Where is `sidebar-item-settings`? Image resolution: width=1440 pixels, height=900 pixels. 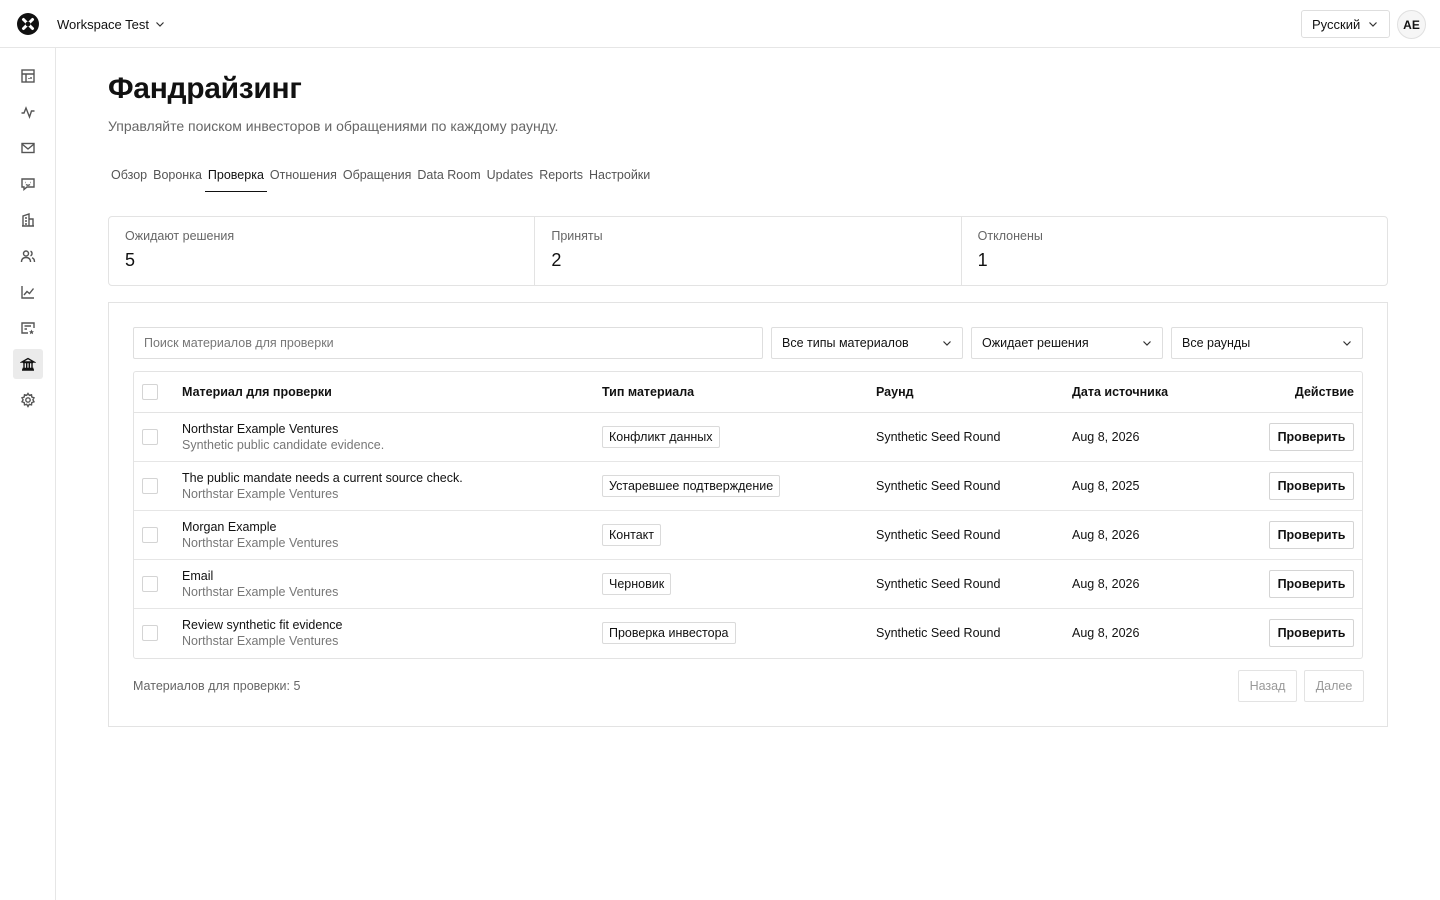
sidebar-item-settings is located at coordinates (28, 400).